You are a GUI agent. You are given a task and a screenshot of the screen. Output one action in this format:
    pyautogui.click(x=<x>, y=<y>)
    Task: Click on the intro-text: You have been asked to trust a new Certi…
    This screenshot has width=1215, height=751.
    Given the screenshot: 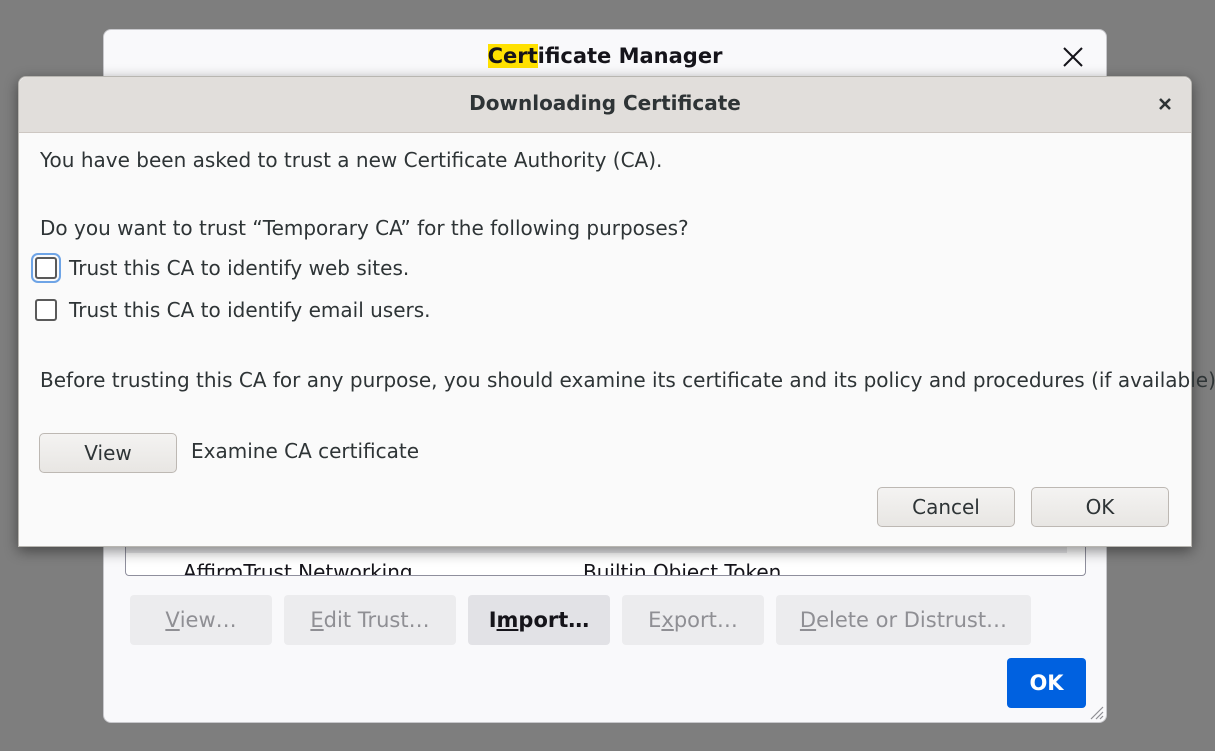 What is the action you would take?
    pyautogui.click(x=351, y=160)
    